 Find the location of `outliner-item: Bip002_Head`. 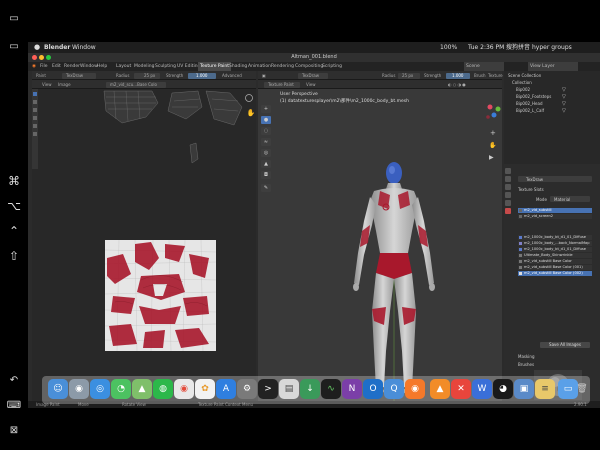

outliner-item: Bip002_Head is located at coordinates (529, 104).